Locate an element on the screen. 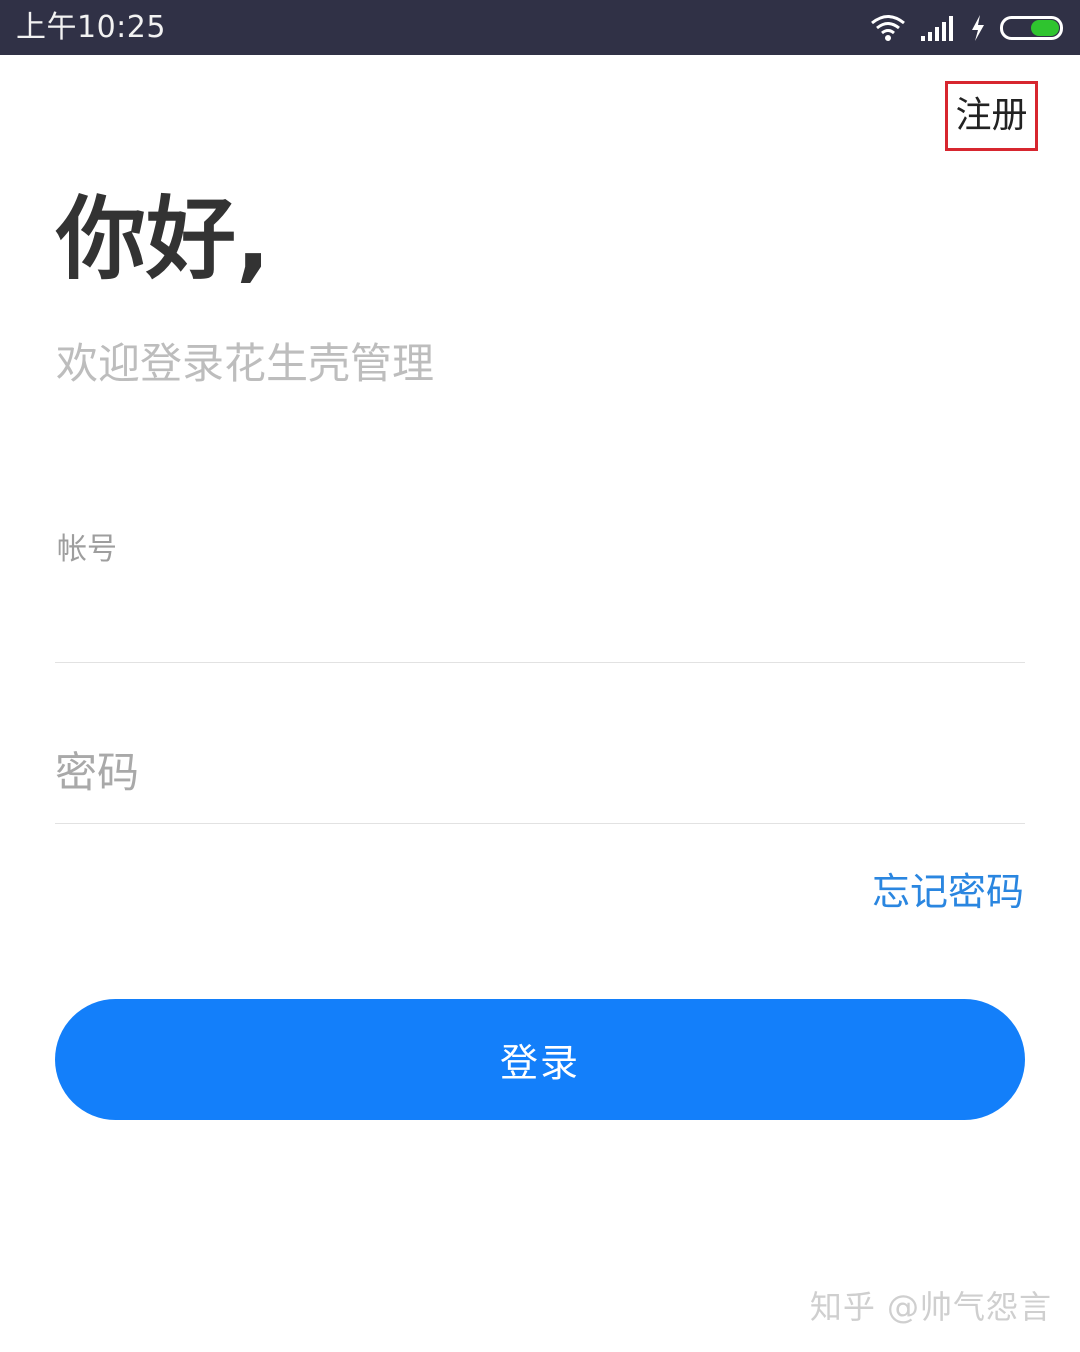 This screenshot has height=1352, width=1080. greeting-title: 你好, is located at coordinates (163, 239).